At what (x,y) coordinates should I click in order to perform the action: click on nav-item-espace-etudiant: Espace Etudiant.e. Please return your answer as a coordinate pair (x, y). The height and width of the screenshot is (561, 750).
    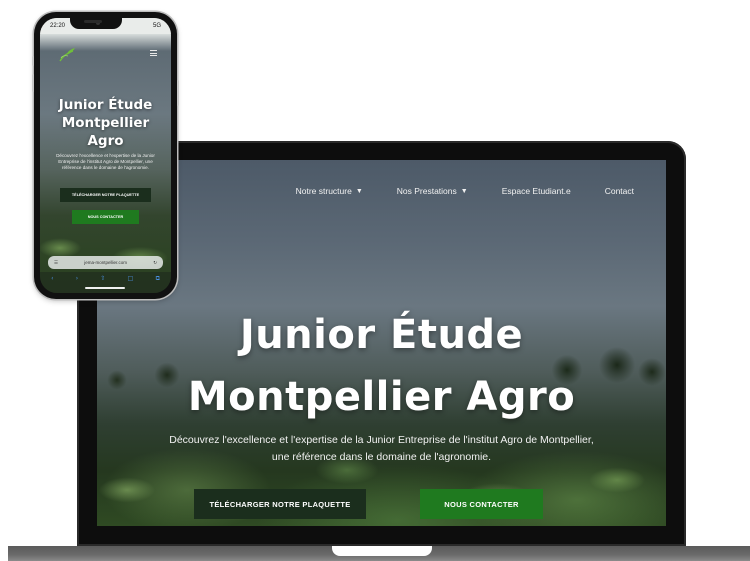
    Looking at the image, I should click on (536, 191).